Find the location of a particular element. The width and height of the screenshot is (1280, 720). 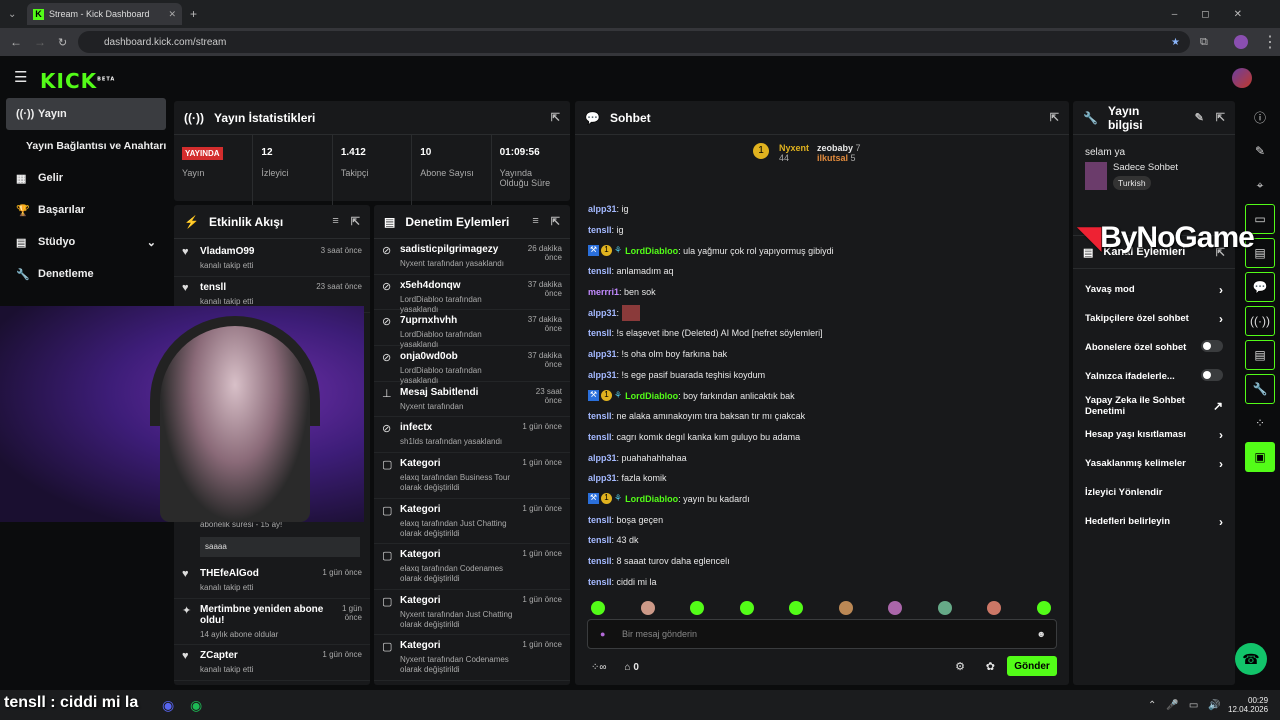

send-button: Gönder is located at coordinates (1032, 666).